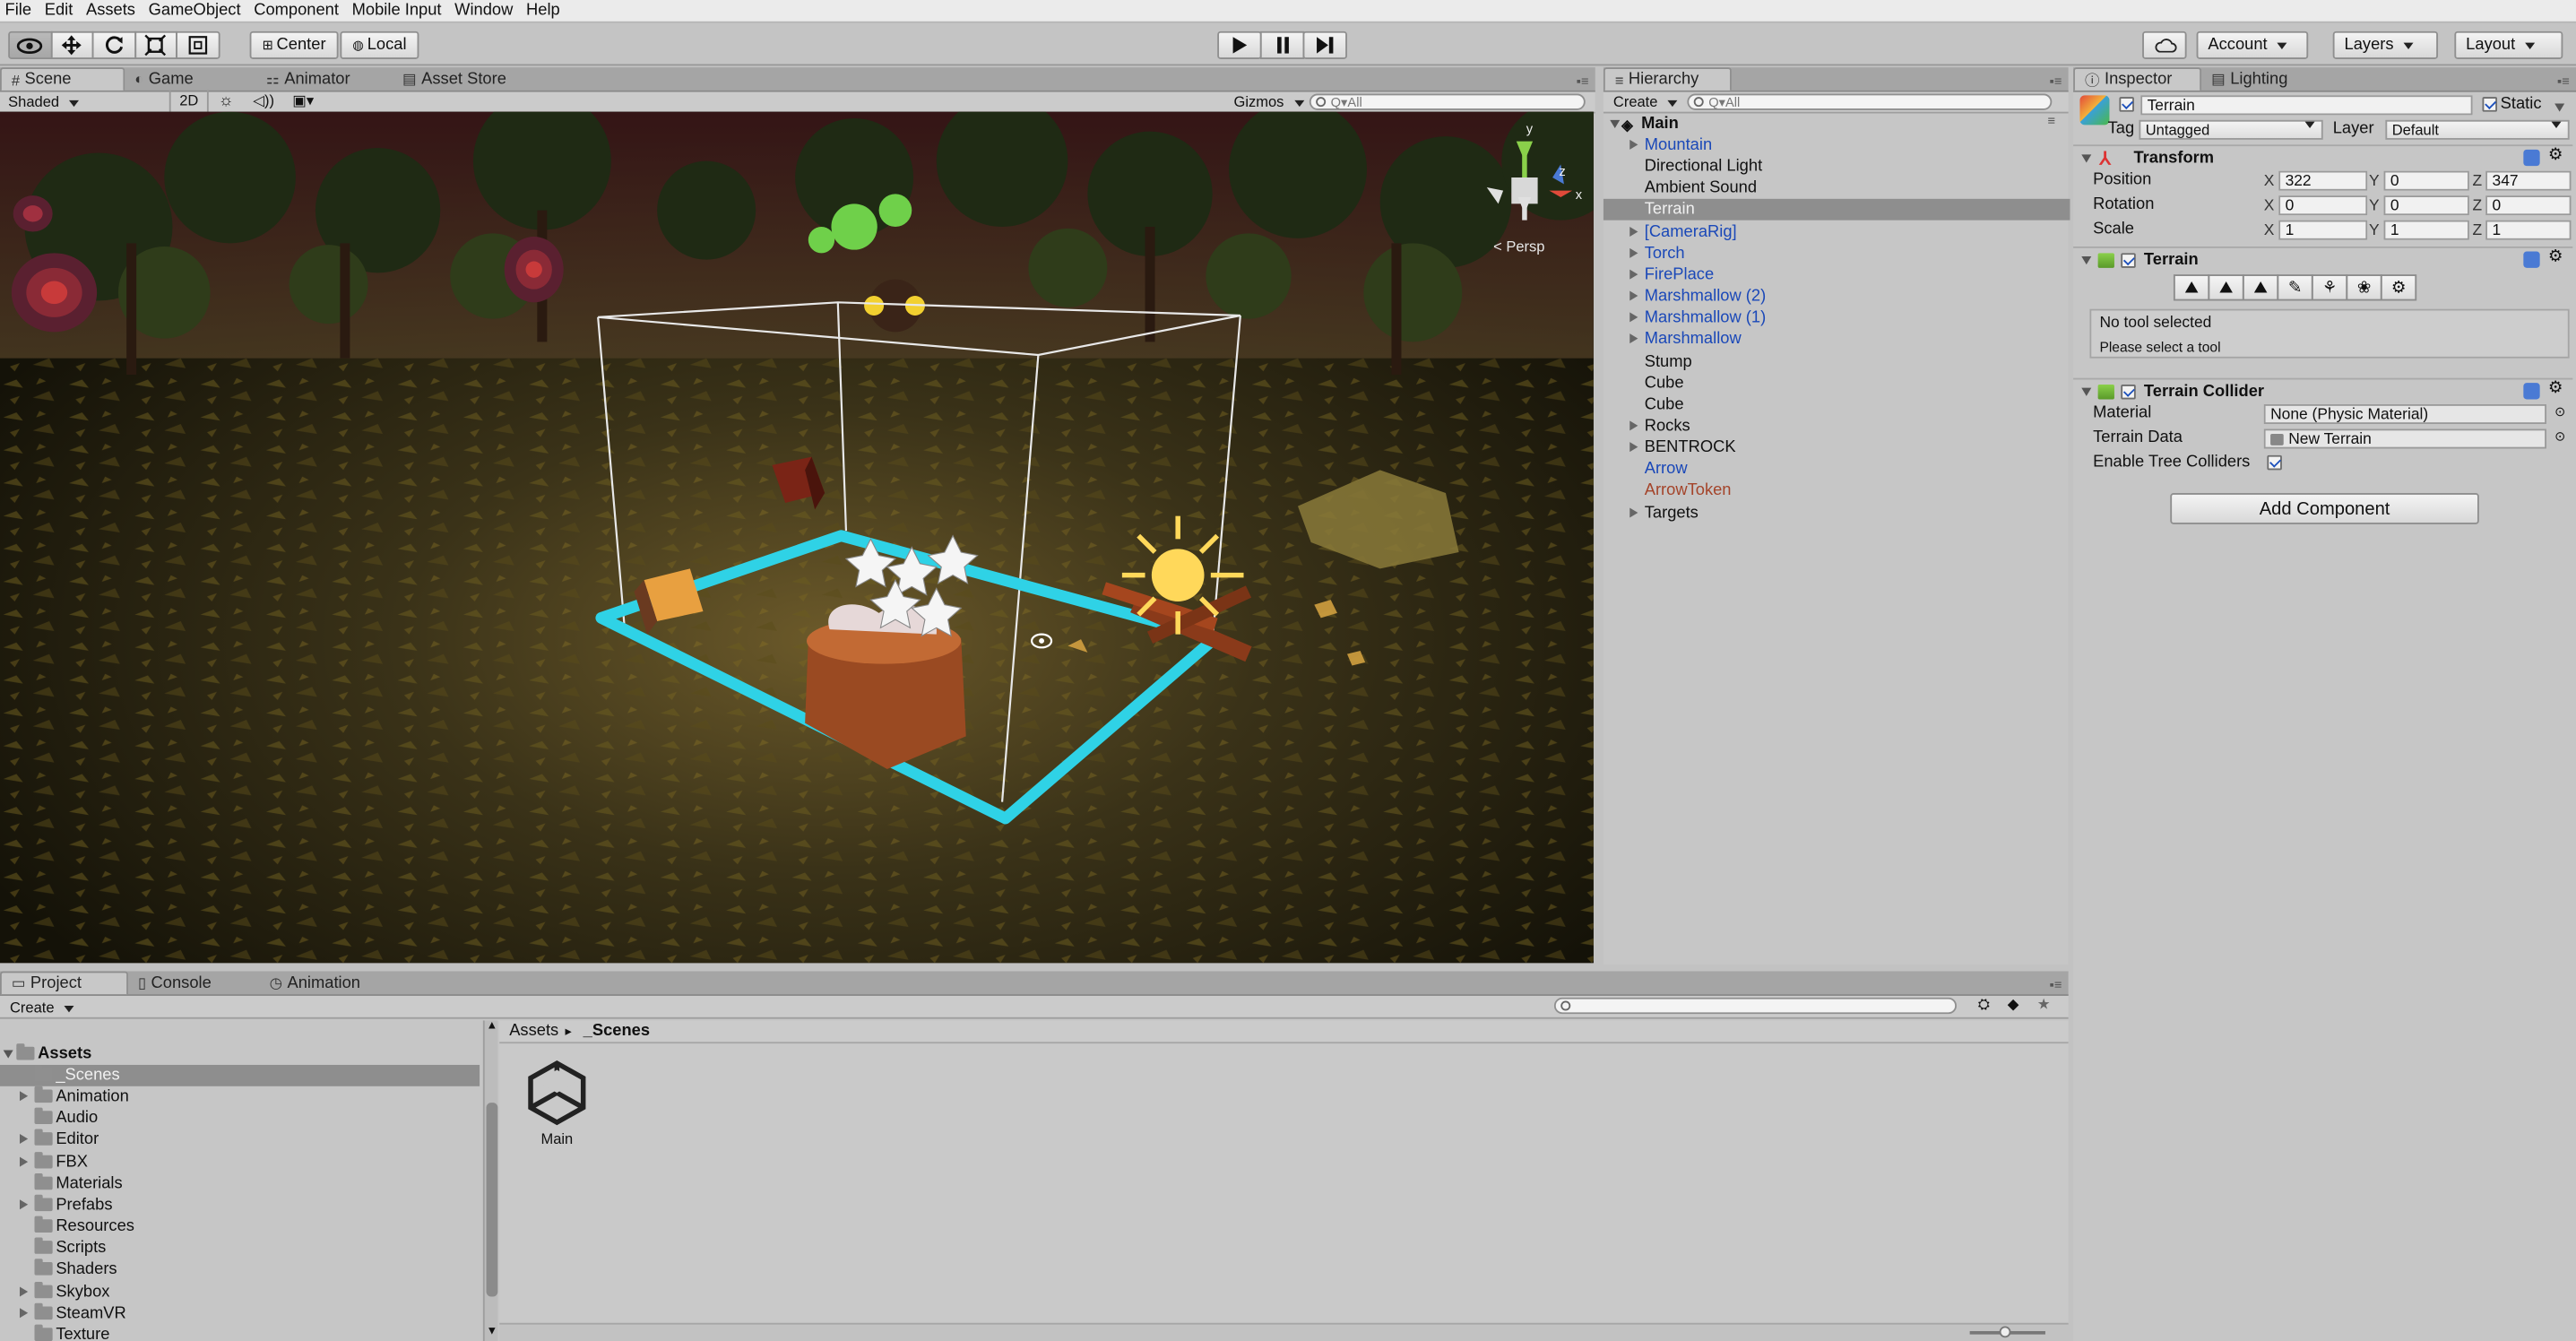 The height and width of the screenshot is (1341, 2576). I want to click on project-folder-item: Audio, so click(240, 1118).